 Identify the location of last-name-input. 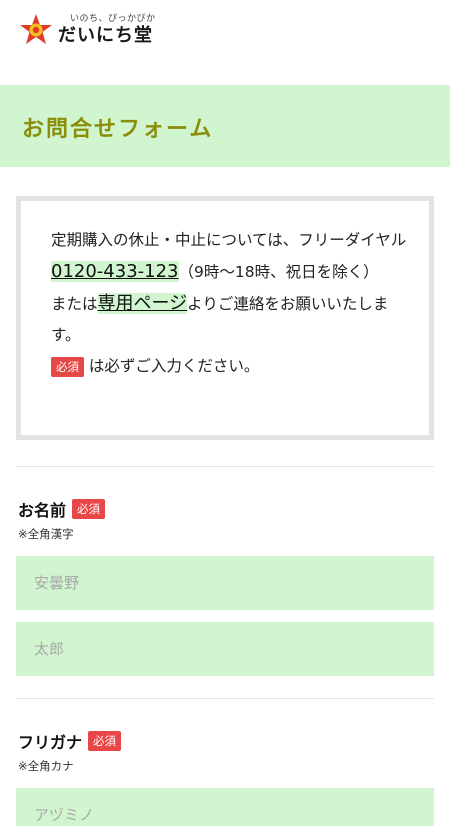
(225, 583).